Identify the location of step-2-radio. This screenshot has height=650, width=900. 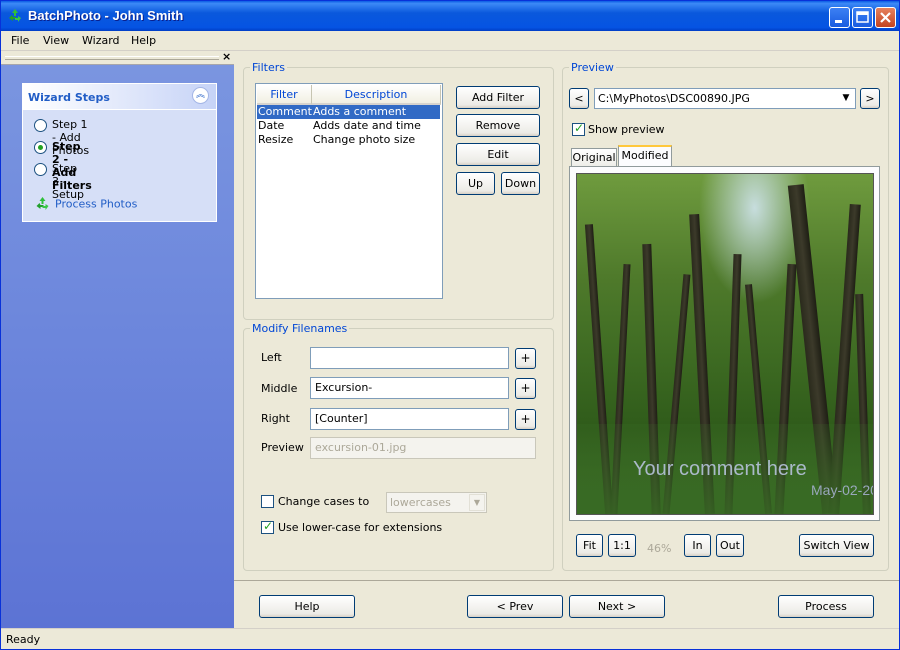
(40, 147).